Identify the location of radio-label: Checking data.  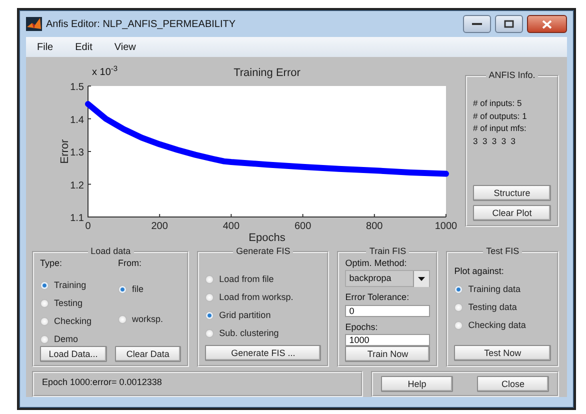
(497, 325).